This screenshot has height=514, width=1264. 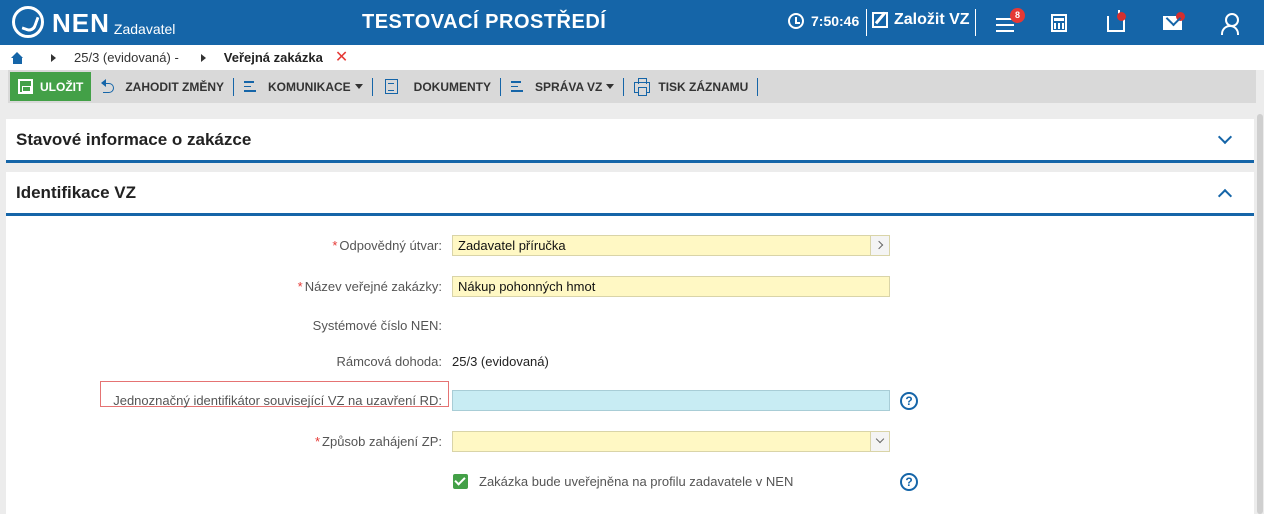 I want to click on start-method-label: Způsob zahájení ZP:, so click(x=382, y=441).